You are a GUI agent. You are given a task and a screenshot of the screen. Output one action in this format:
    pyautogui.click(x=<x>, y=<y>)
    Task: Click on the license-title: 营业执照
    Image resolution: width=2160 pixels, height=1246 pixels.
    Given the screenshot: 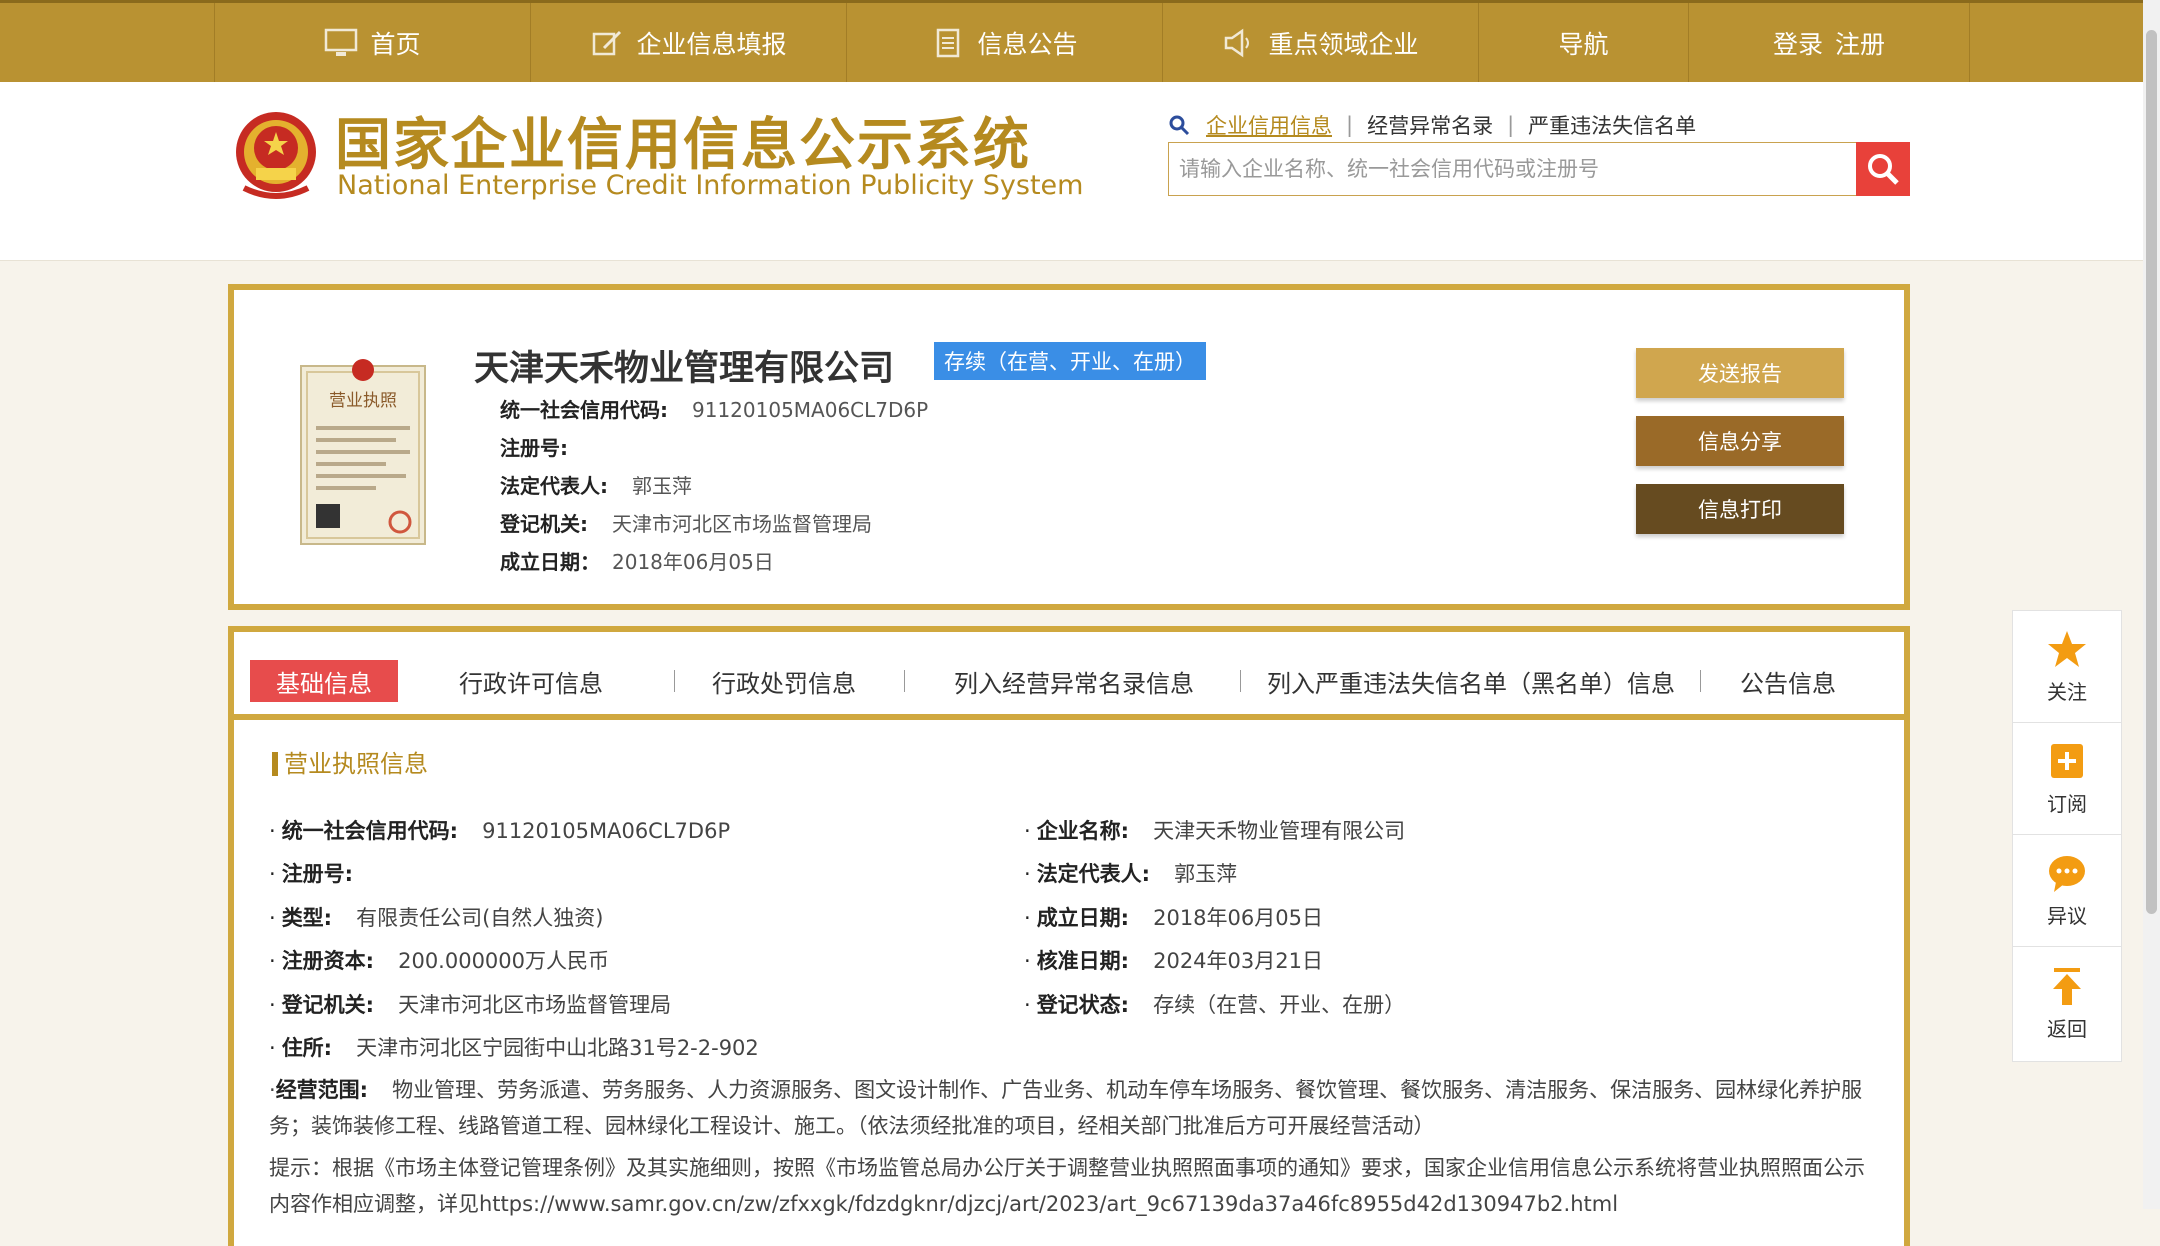 What is the action you would take?
    pyautogui.click(x=363, y=401)
    